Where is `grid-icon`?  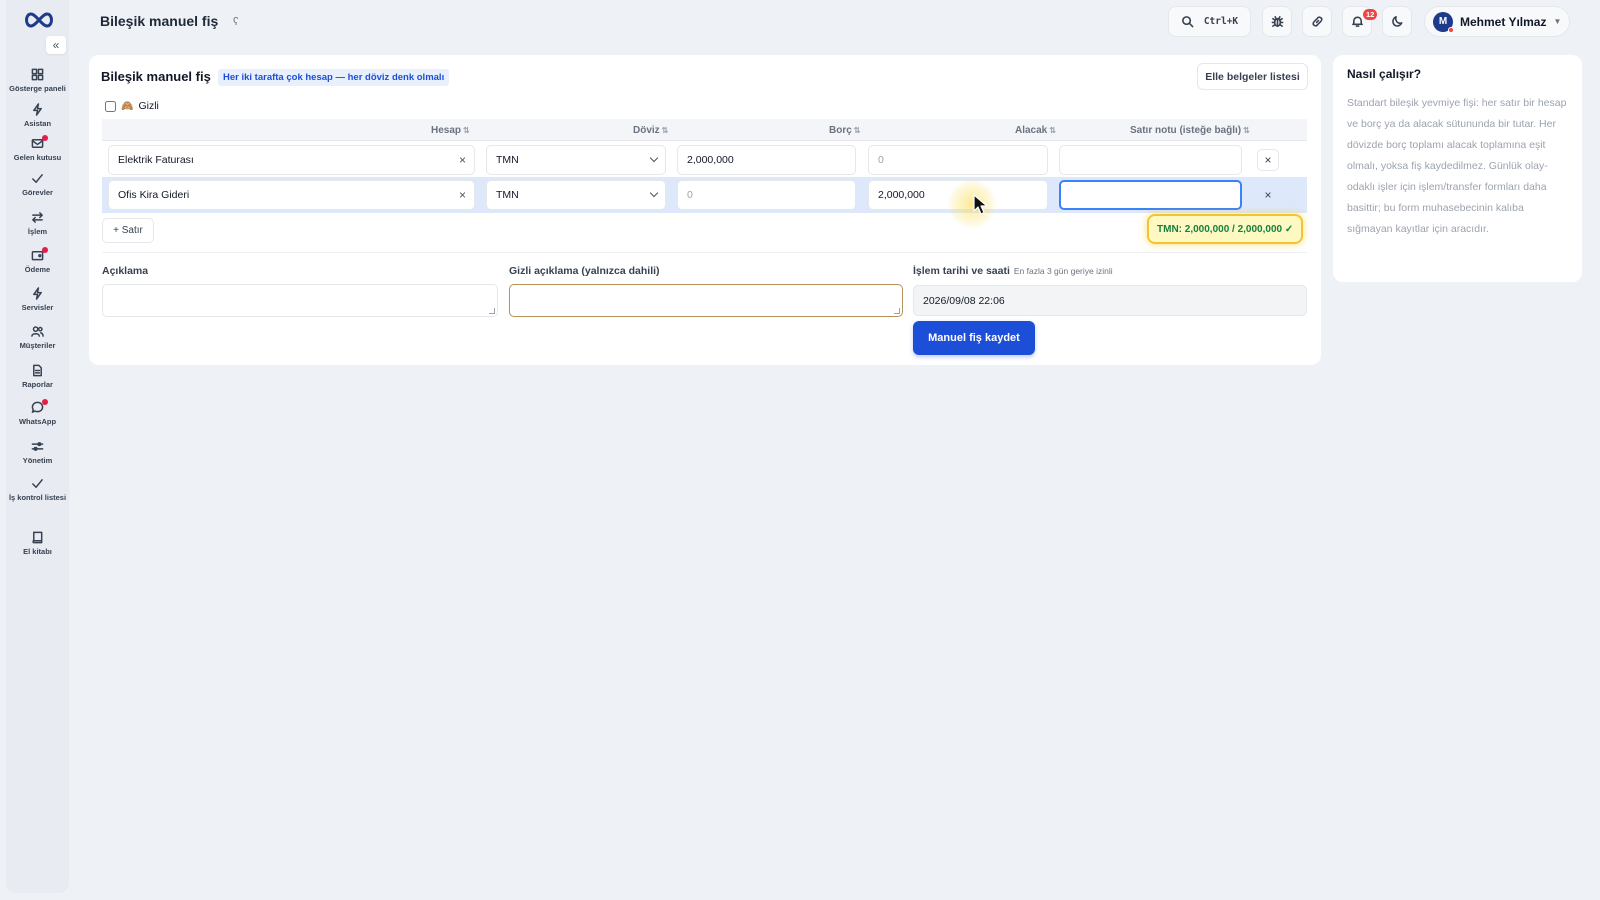
grid-icon is located at coordinates (37, 74).